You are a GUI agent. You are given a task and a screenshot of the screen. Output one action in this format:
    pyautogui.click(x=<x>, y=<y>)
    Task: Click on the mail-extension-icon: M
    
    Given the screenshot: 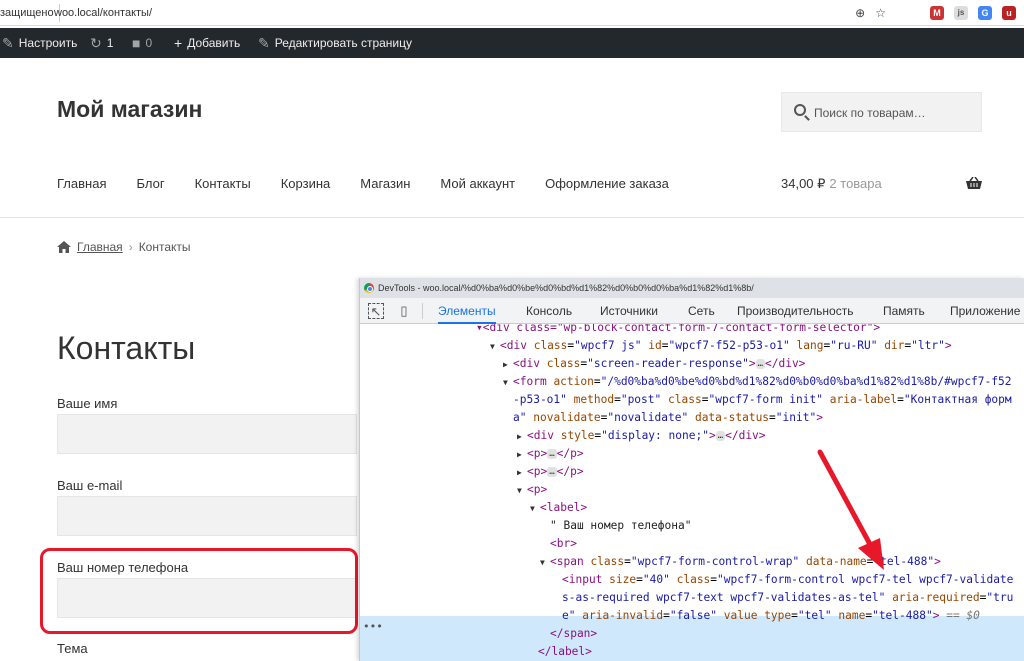 What is the action you would take?
    pyautogui.click(x=937, y=13)
    